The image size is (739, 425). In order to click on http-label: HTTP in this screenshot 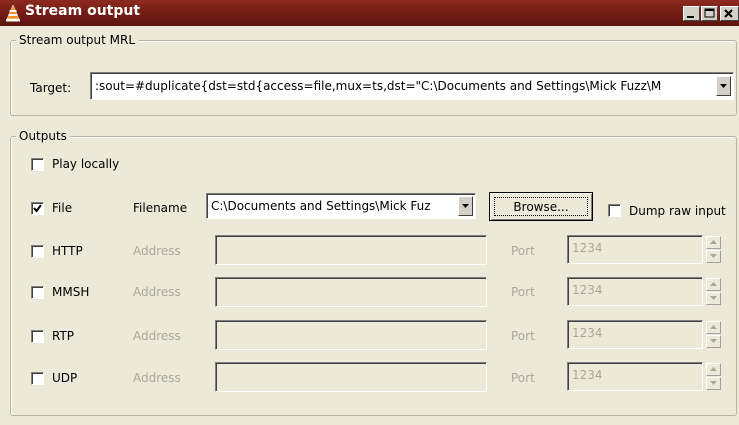, I will do `click(67, 251)`.